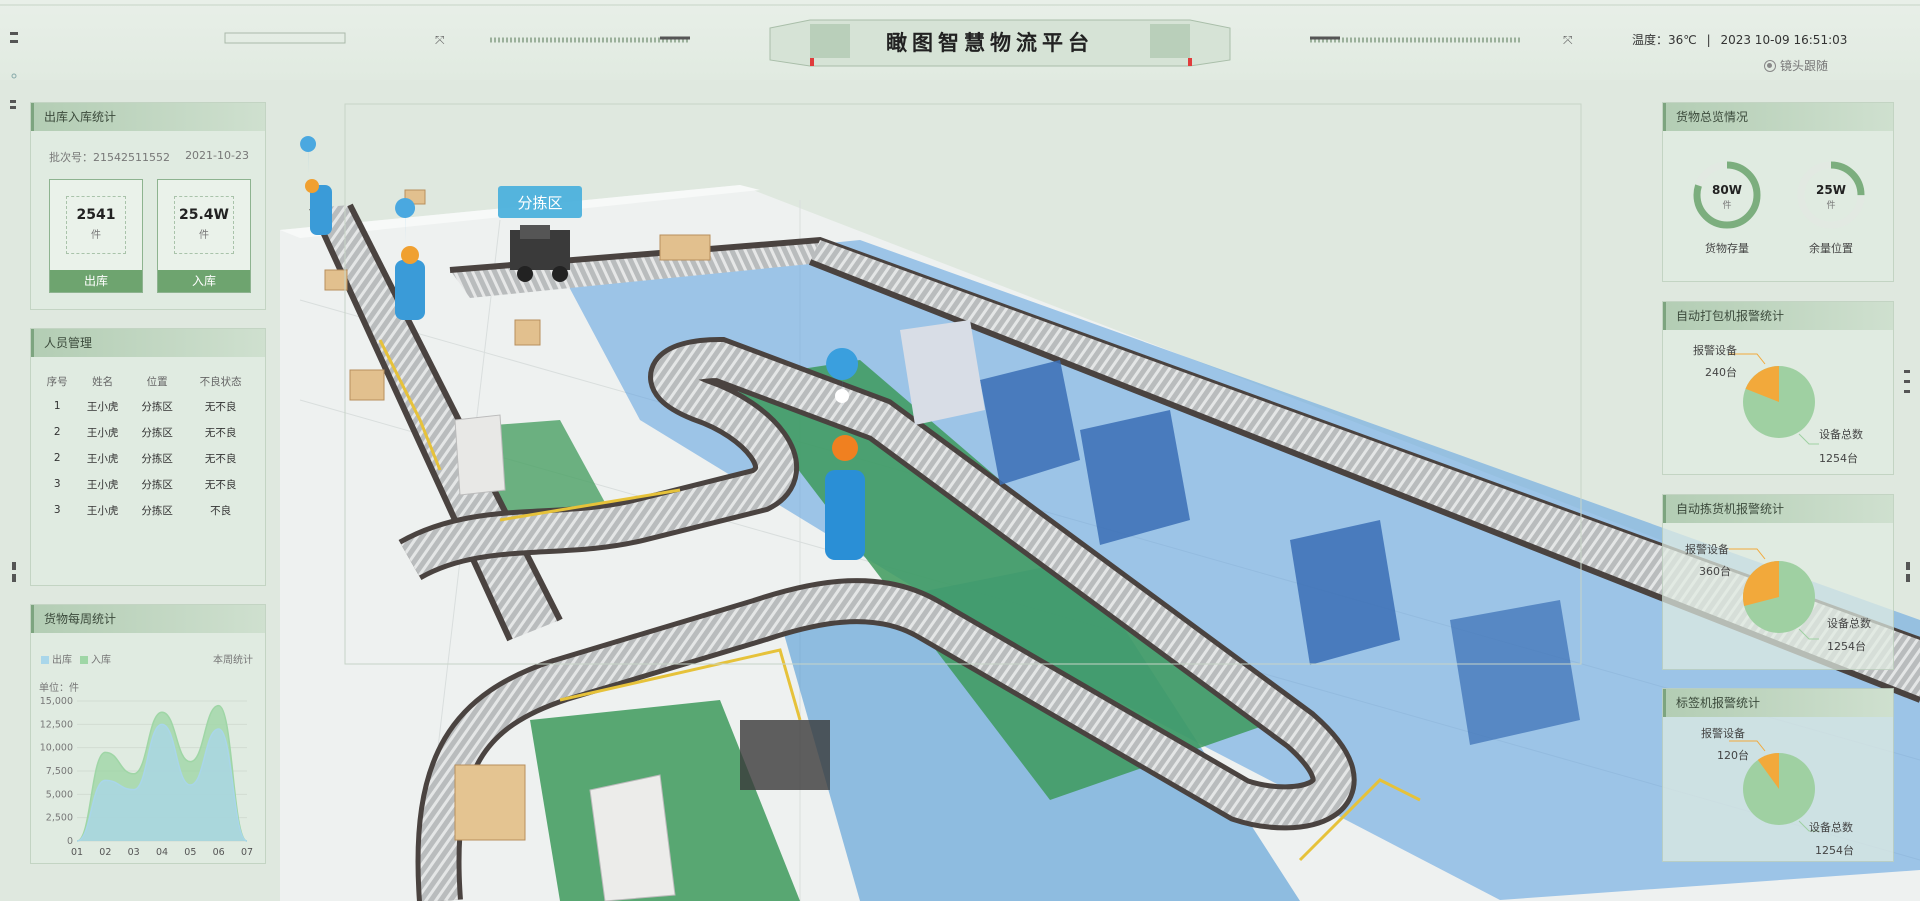 This screenshot has height=901, width=1920. Describe the element at coordinates (190, 852) in the screenshot. I see `x-tick-label: 05` at that location.